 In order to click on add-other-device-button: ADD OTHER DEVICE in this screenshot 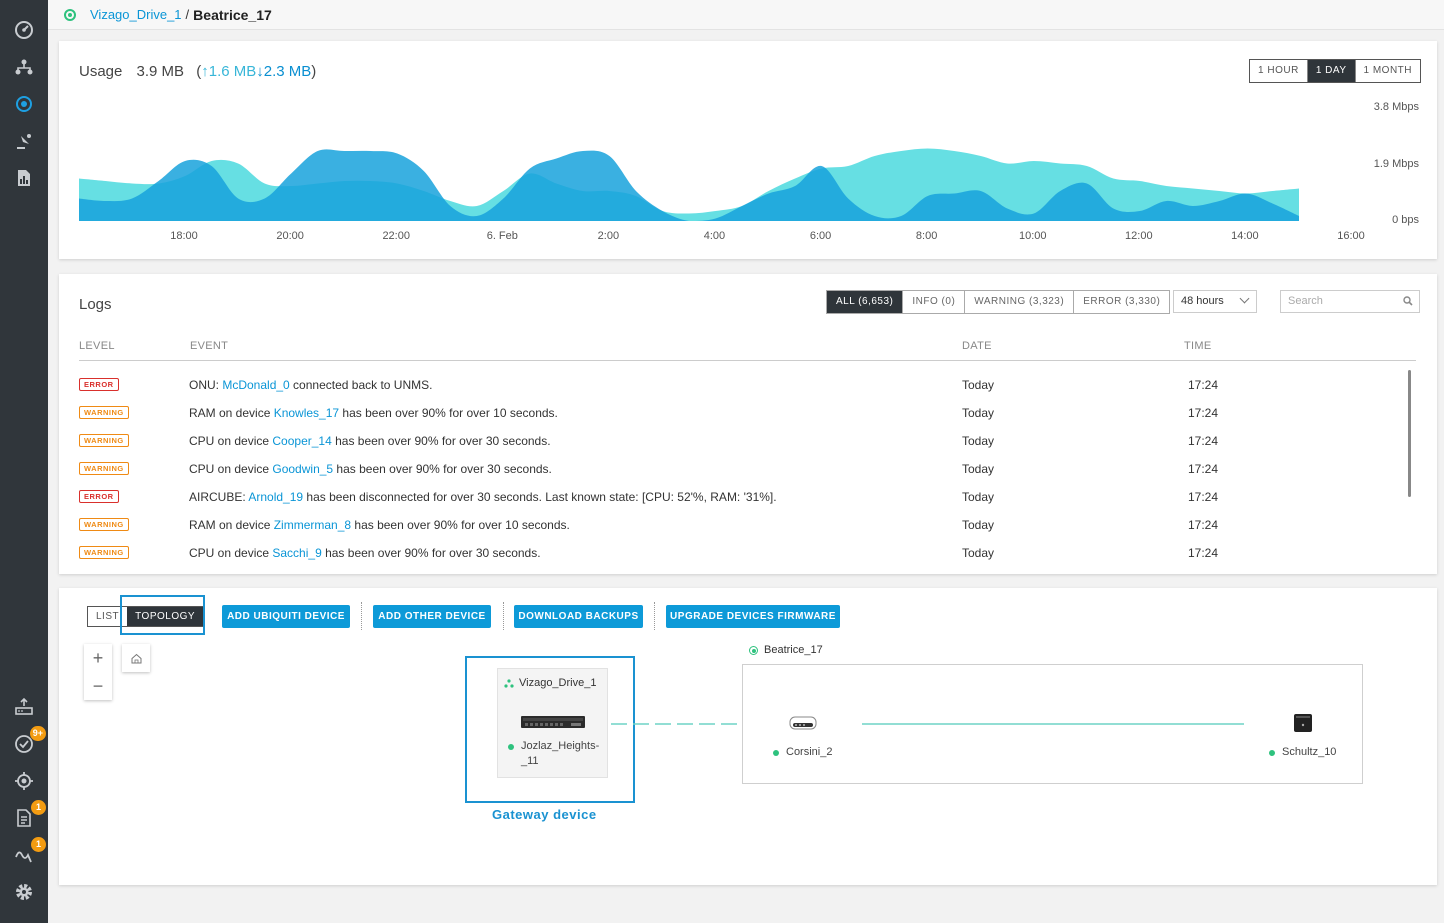, I will do `click(432, 616)`.